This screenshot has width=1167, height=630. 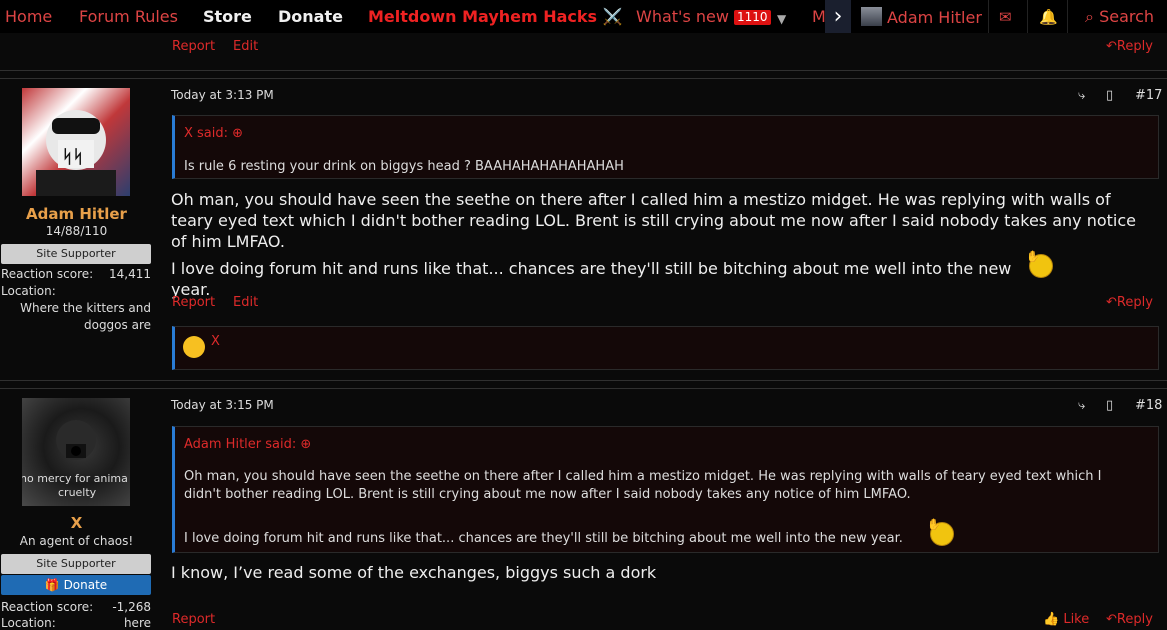 I want to click on chevron-down-icon: ▼, so click(x=781, y=19).